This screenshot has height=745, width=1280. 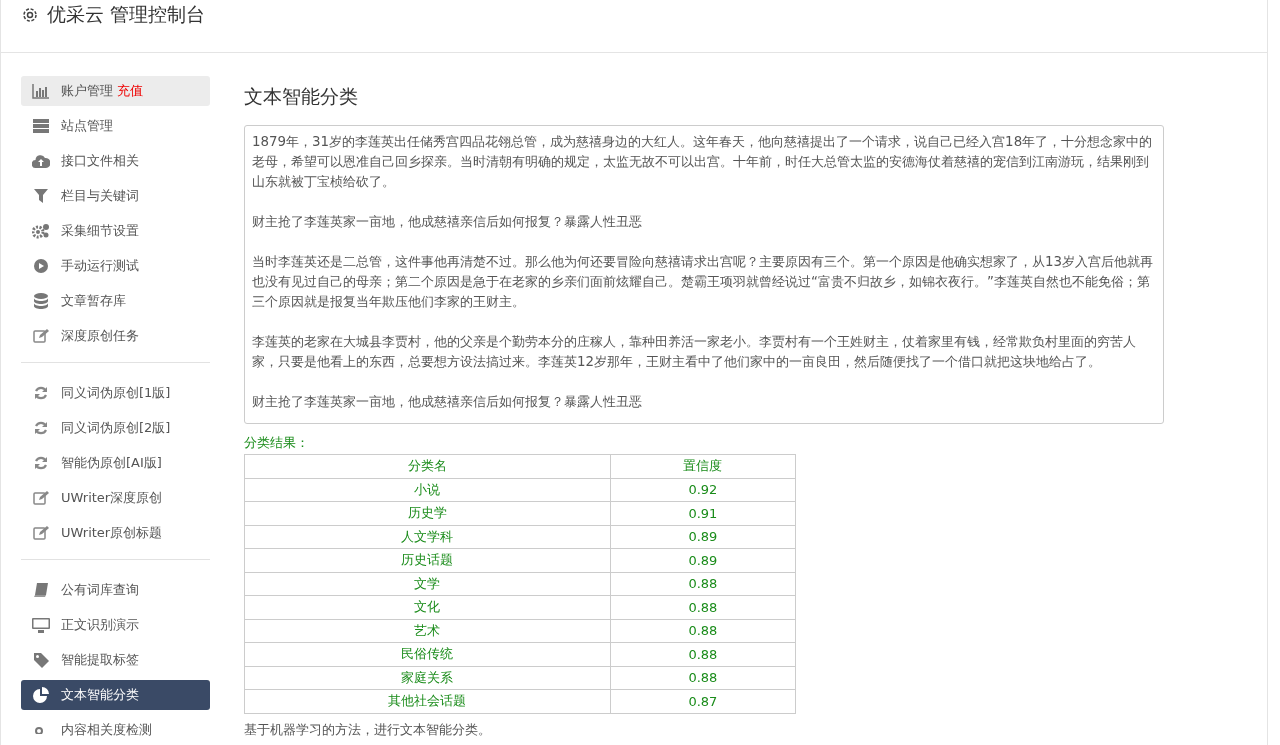 What do you see at coordinates (115, 91) in the screenshot?
I see `sidebar-item: 账户管理 充值` at bounding box center [115, 91].